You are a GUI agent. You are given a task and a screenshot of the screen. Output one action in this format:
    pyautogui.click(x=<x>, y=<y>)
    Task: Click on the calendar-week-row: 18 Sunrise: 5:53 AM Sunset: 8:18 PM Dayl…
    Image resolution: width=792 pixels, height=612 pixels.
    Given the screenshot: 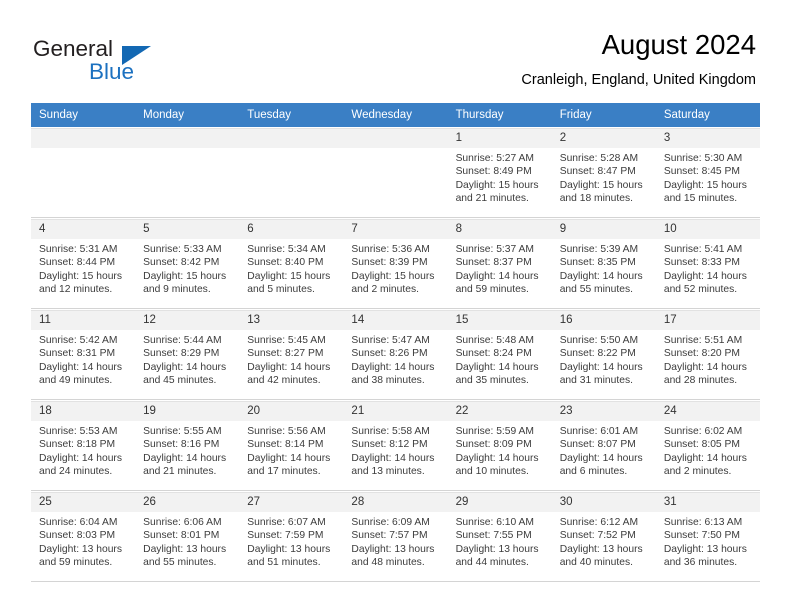 What is the action you would take?
    pyautogui.click(x=395, y=445)
    